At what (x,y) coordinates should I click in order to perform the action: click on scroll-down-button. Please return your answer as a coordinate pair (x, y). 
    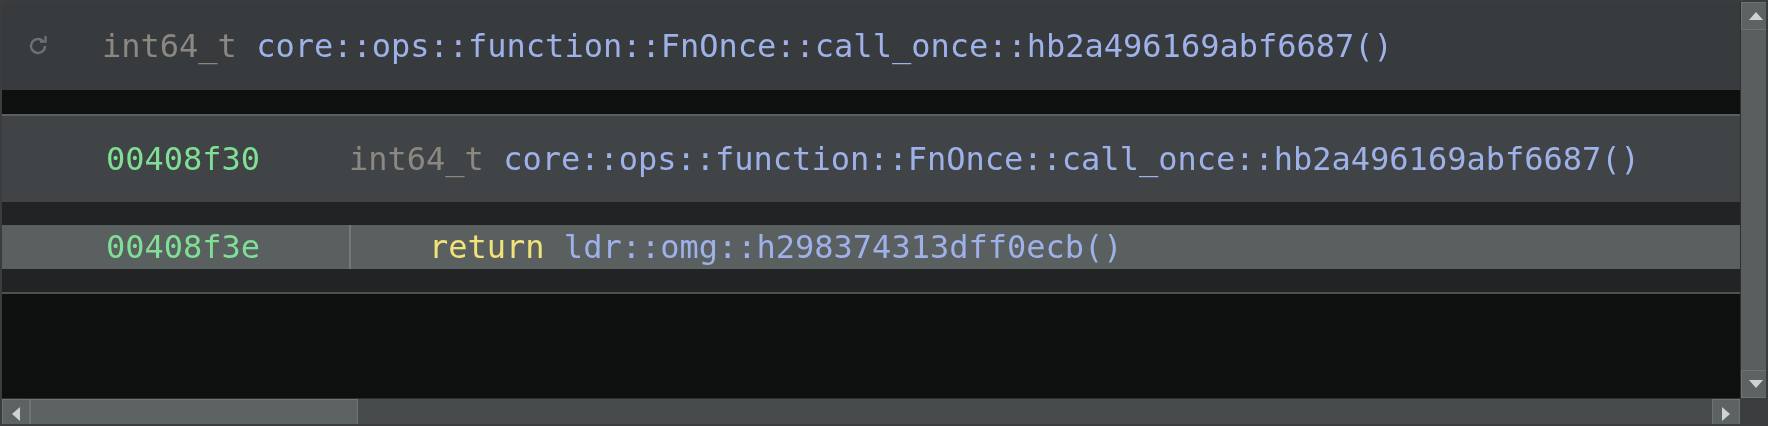
    Looking at the image, I should click on (1753, 384).